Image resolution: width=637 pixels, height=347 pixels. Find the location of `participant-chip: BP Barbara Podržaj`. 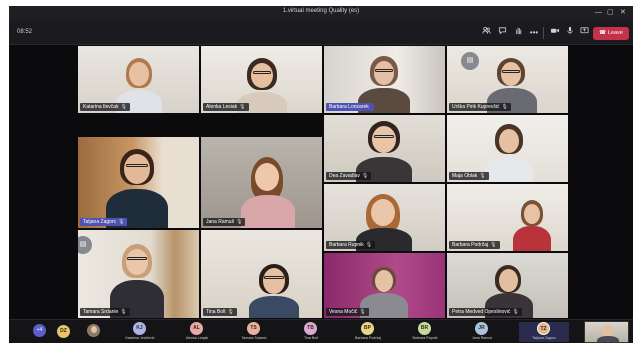

participant-chip: BP Barbara Podržaj is located at coordinates (368, 332).